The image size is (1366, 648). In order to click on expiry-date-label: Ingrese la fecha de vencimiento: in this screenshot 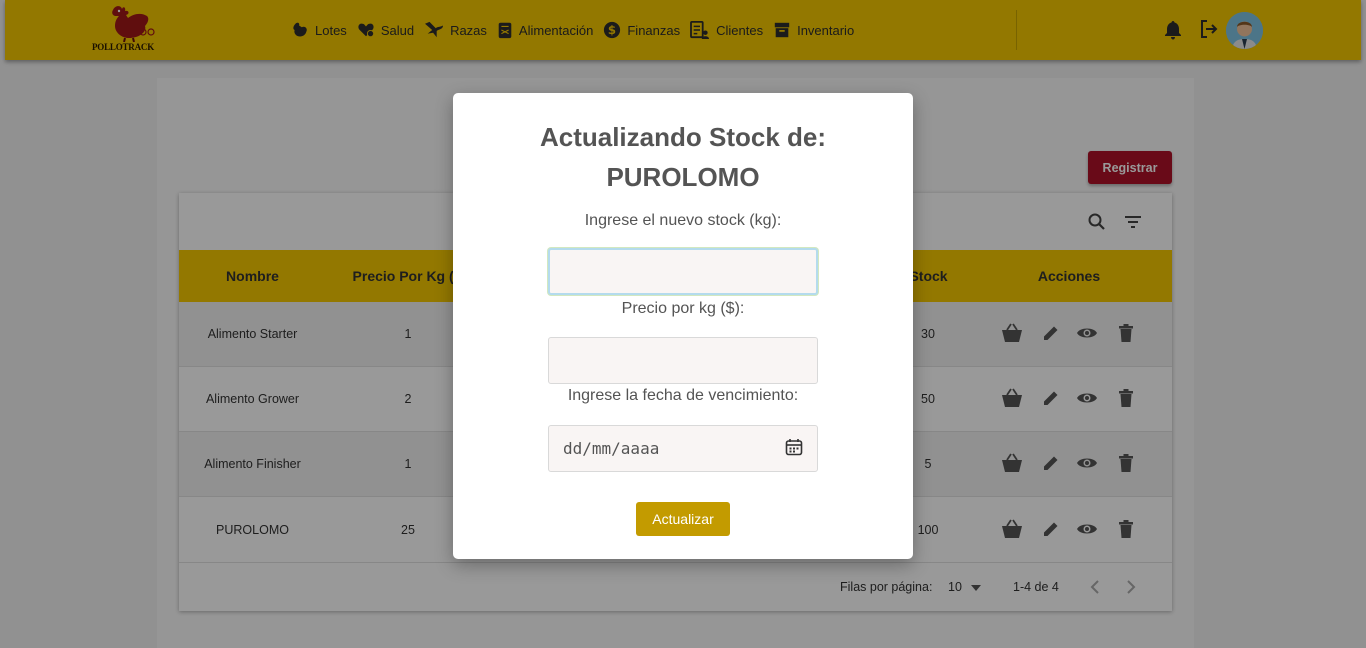, I will do `click(683, 395)`.